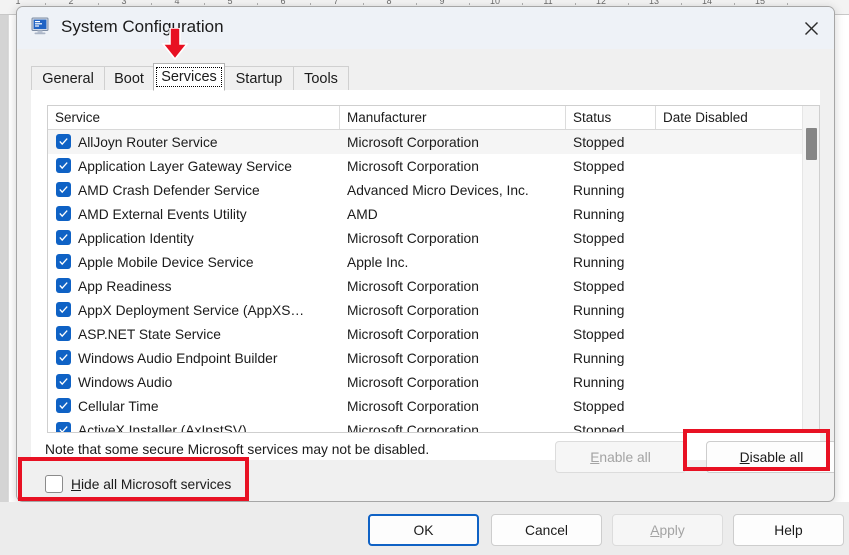 This screenshot has height=555, width=849. What do you see at coordinates (625, 457) in the screenshot?
I see `label-rest: nable all` at bounding box center [625, 457].